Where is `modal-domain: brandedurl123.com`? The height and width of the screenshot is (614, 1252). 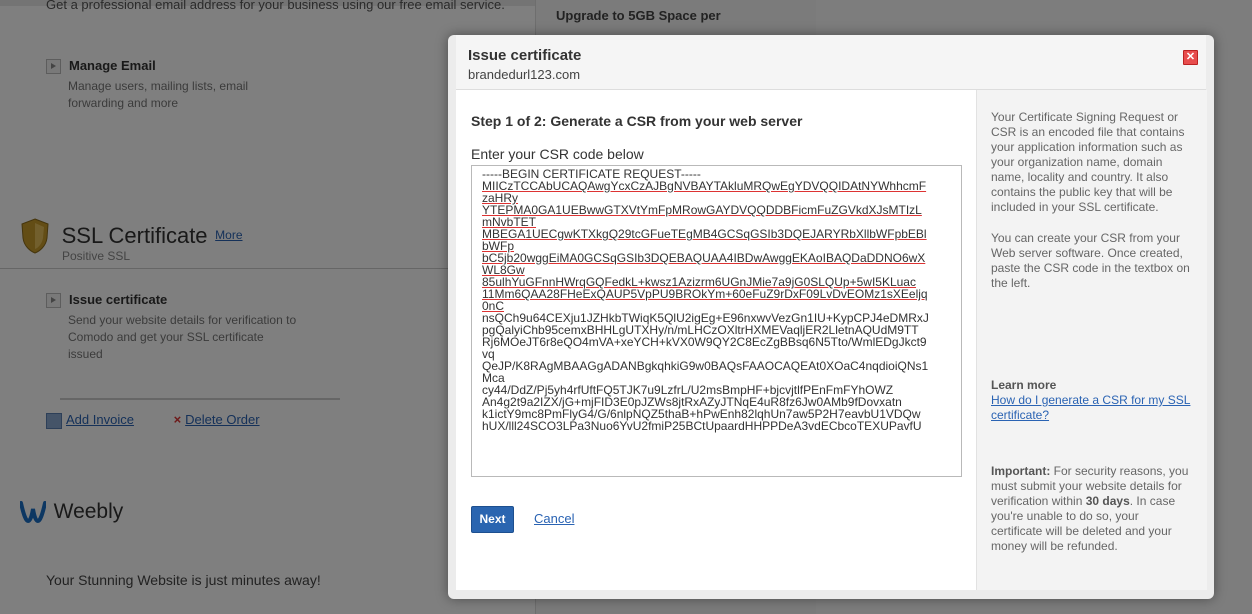
modal-domain: brandedurl123.com is located at coordinates (524, 74).